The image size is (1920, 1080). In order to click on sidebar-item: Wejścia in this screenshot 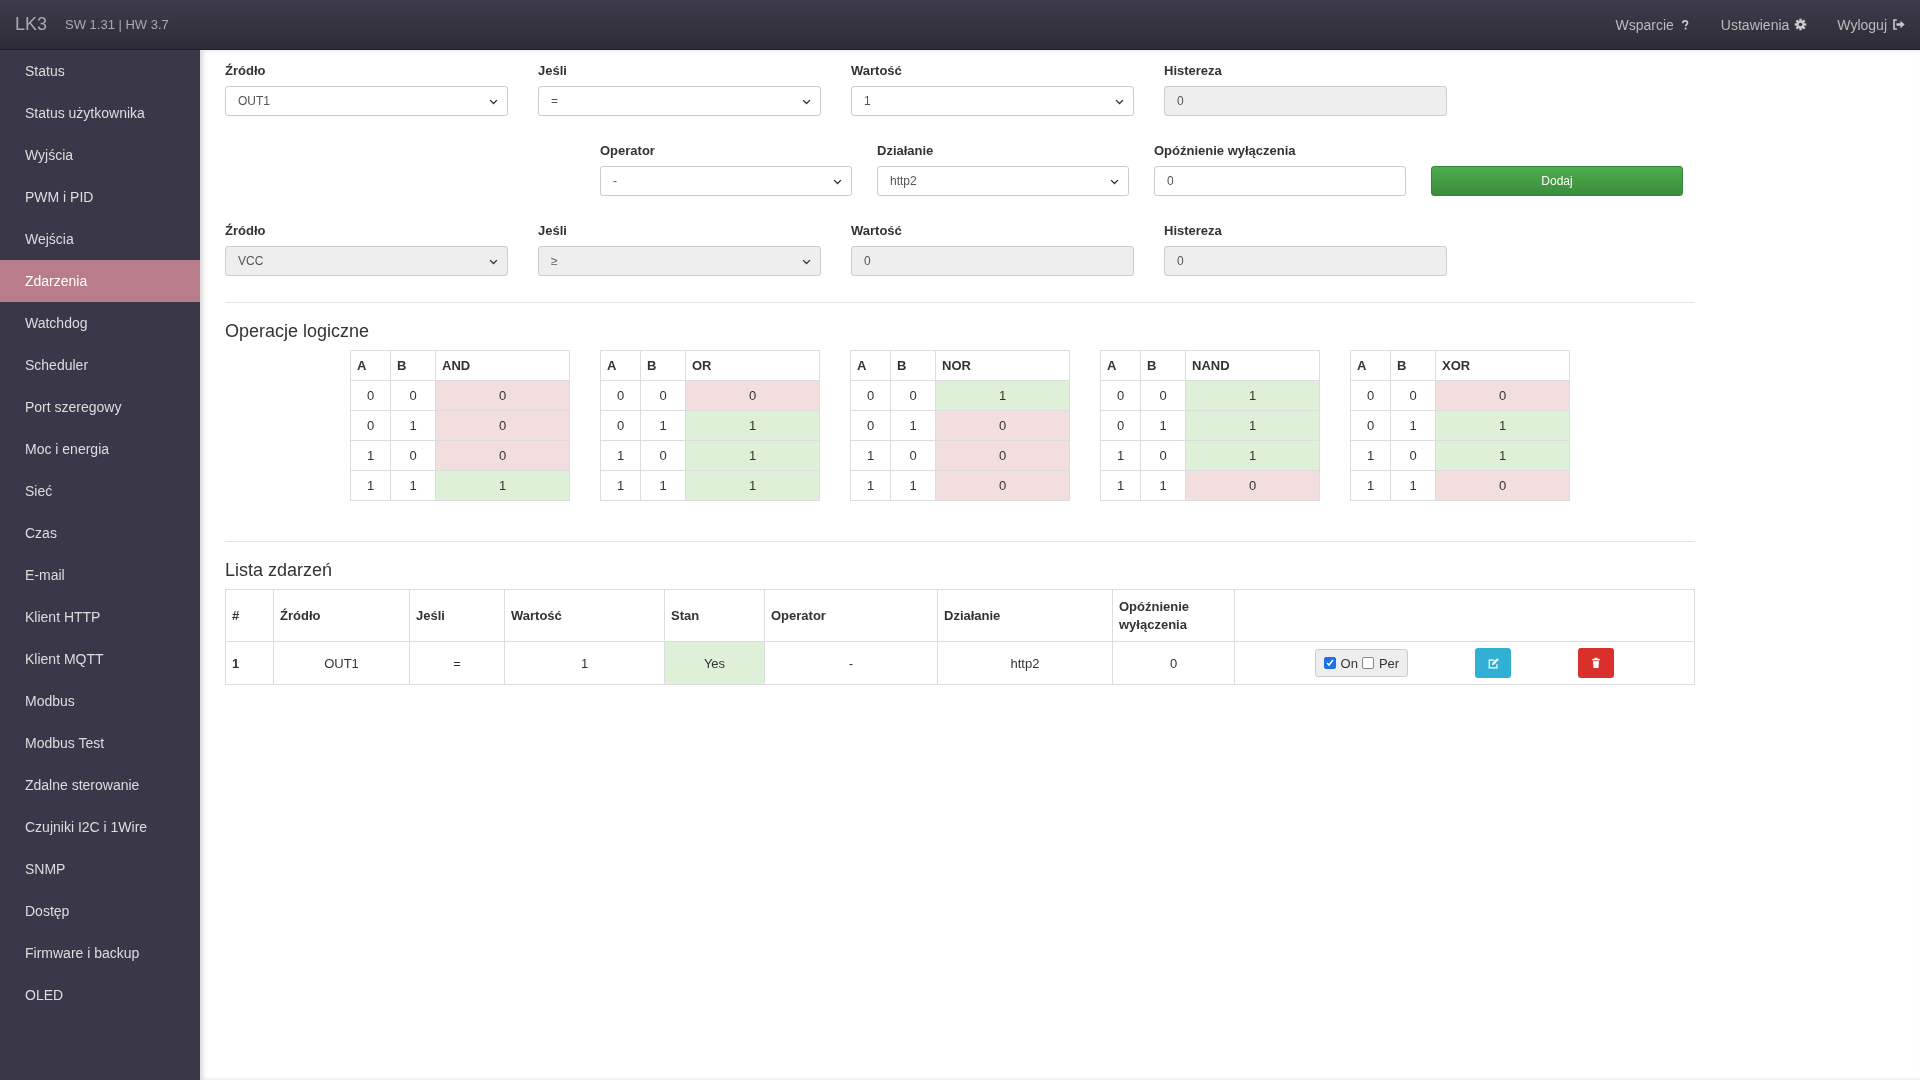, I will do `click(100, 239)`.